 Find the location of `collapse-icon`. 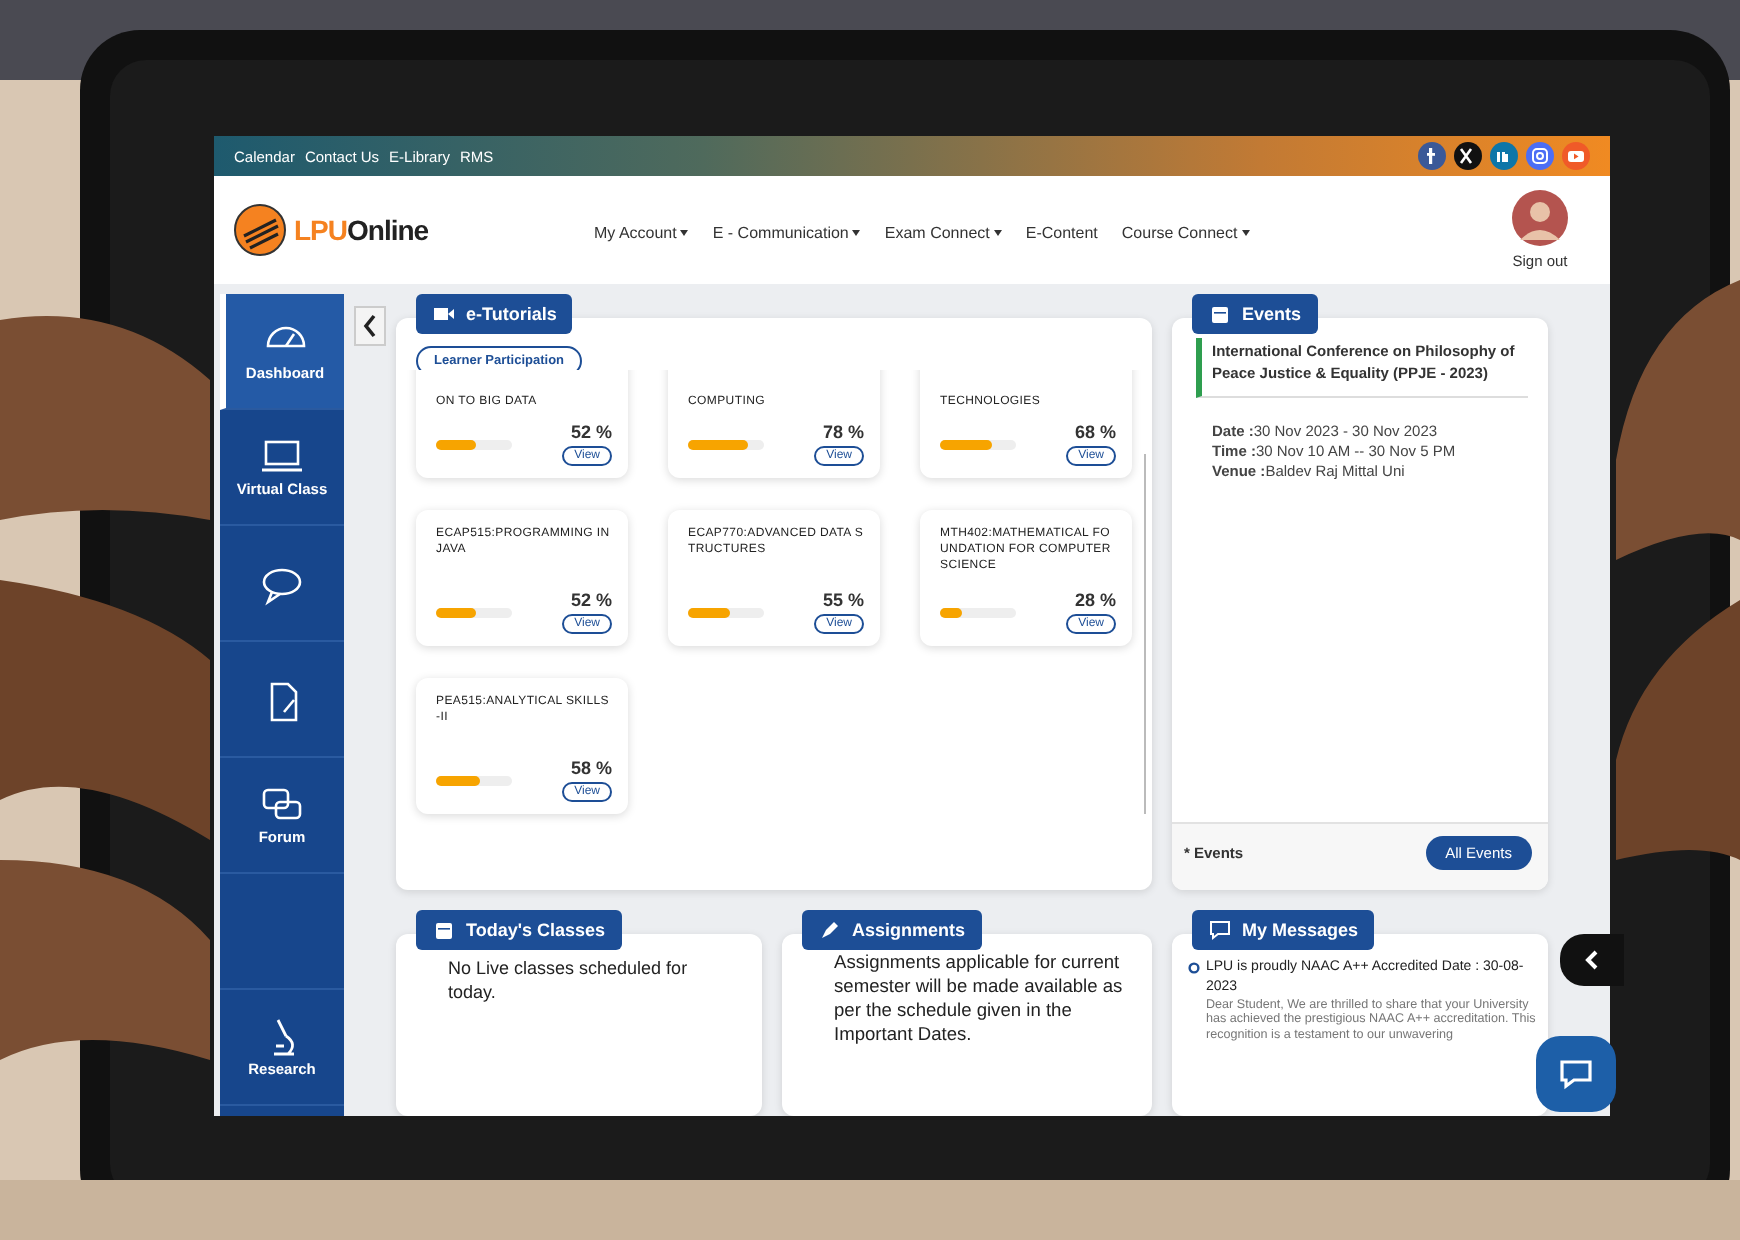

collapse-icon is located at coordinates (370, 326).